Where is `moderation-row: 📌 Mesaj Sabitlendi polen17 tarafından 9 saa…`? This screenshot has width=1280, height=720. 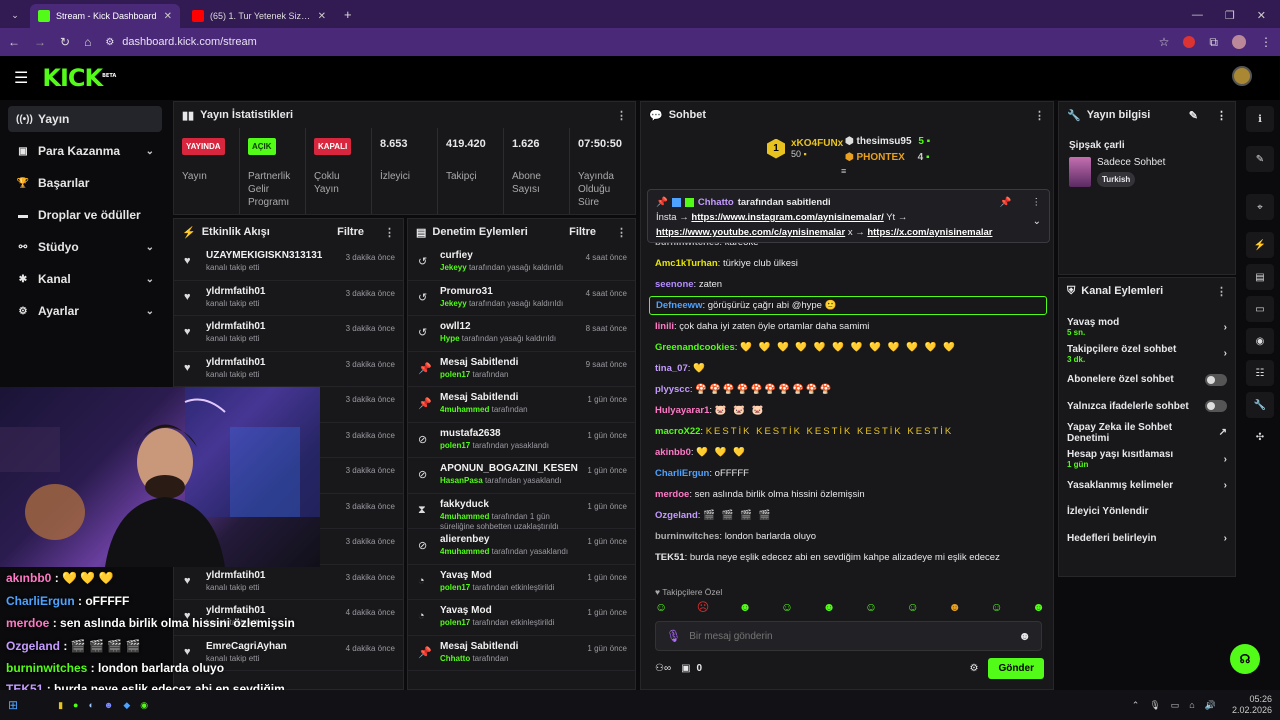
moderation-row: 📌 Mesaj Sabitlendi polen17 tarafından 9 saa… is located at coordinates (521, 369).